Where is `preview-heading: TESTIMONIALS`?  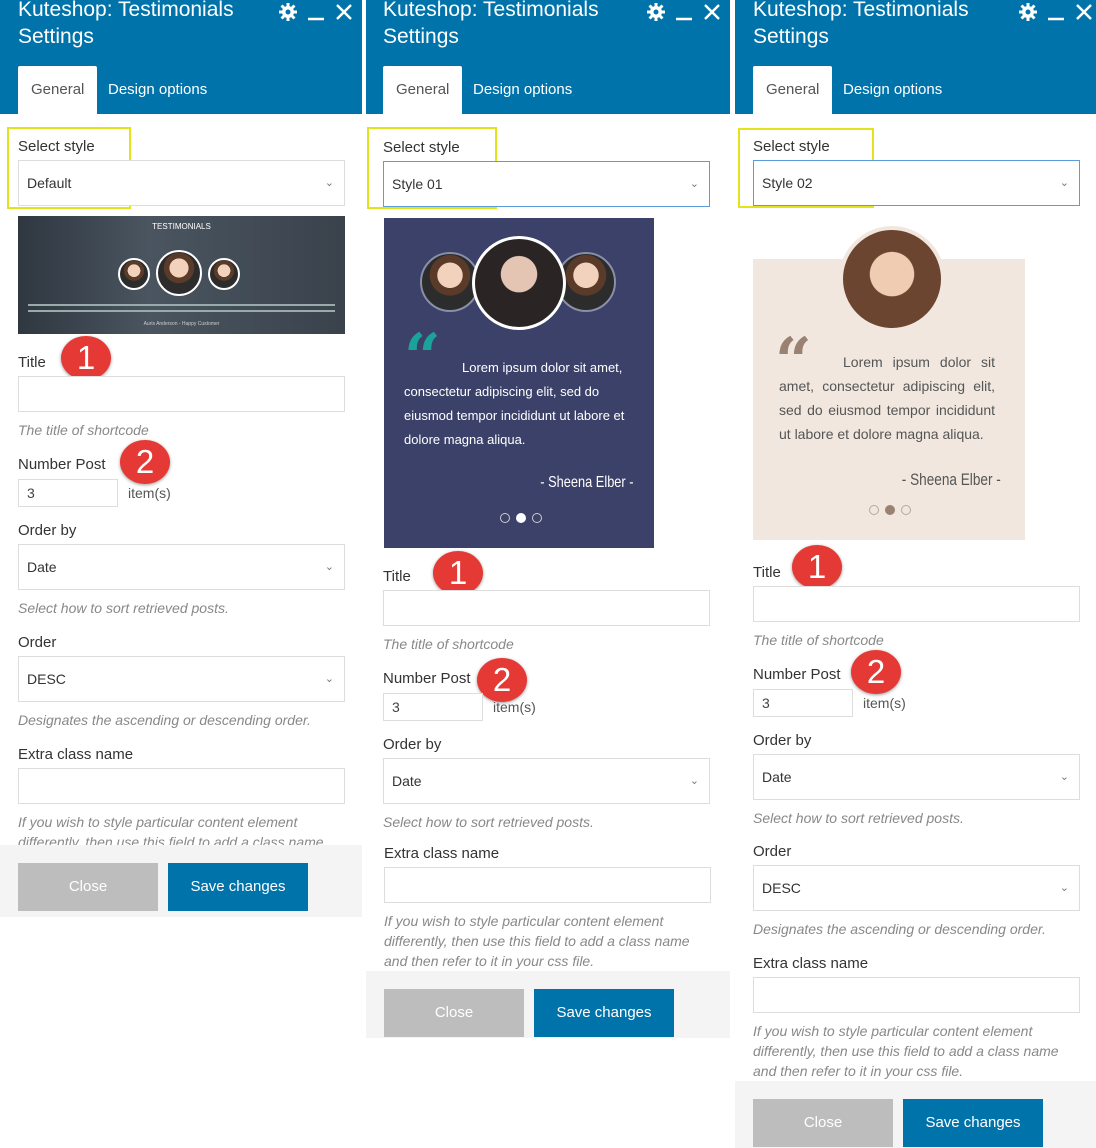
preview-heading: TESTIMONIALS is located at coordinates (181, 226).